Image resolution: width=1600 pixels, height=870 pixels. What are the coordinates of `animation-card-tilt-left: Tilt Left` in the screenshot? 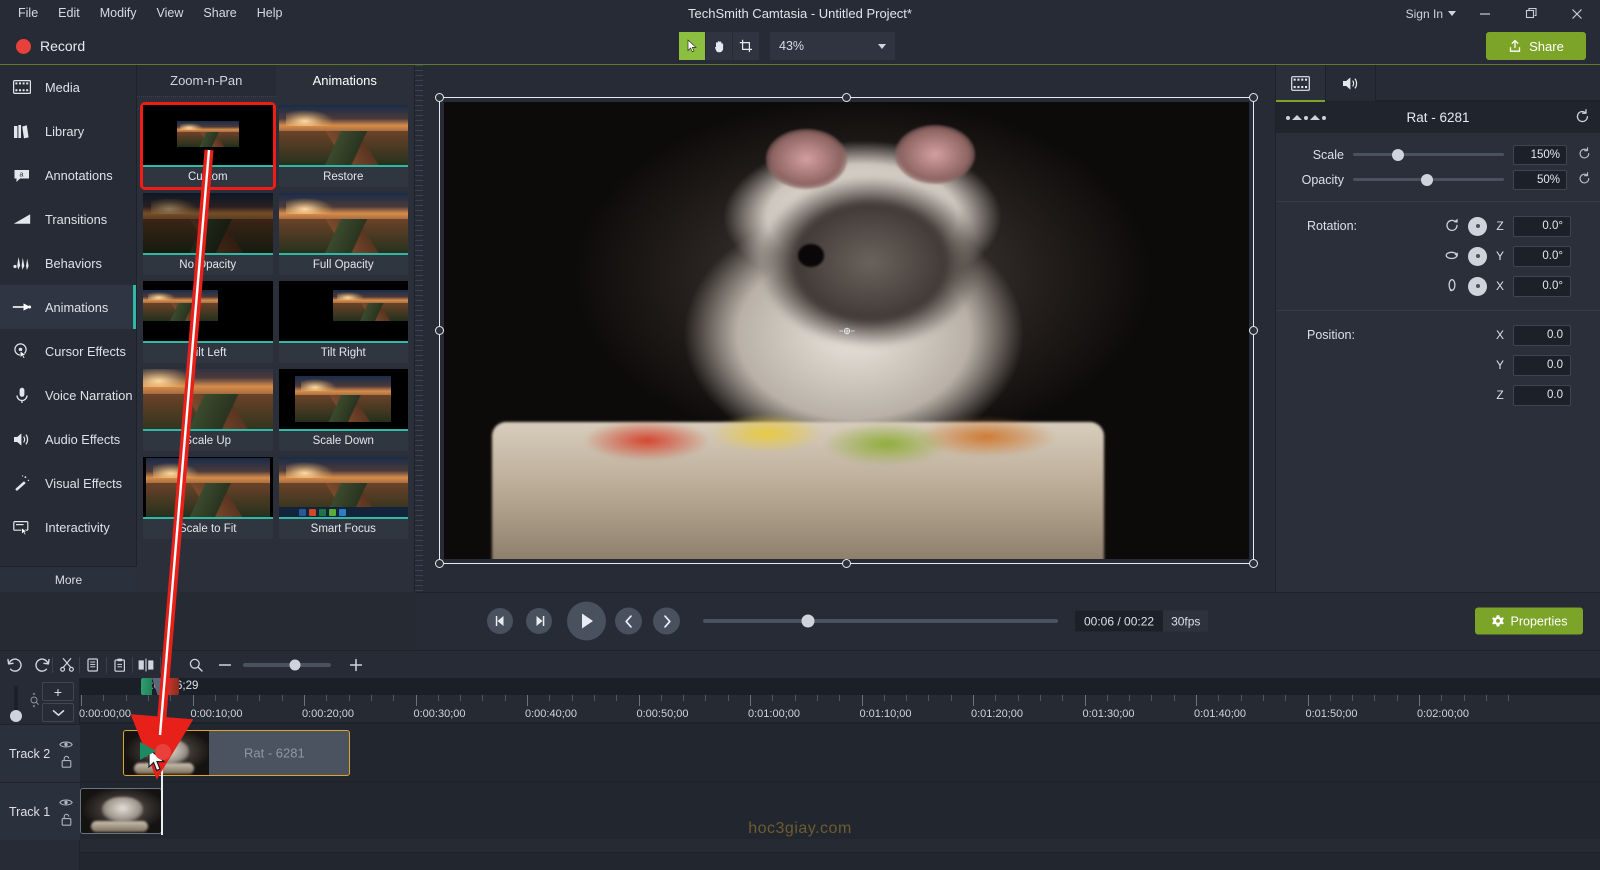 It's located at (208, 322).